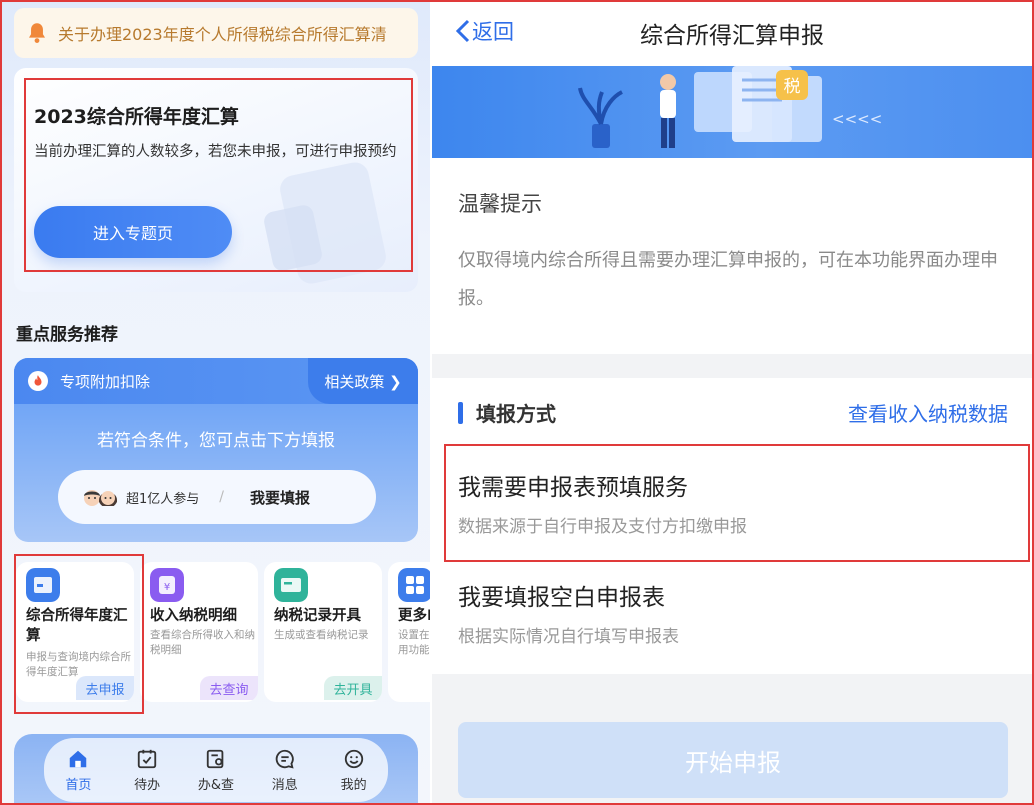 The width and height of the screenshot is (1034, 805). Describe the element at coordinates (928, 412) in the screenshot. I see `view-income-tax-data-link: 查看收入纳税数据` at that location.